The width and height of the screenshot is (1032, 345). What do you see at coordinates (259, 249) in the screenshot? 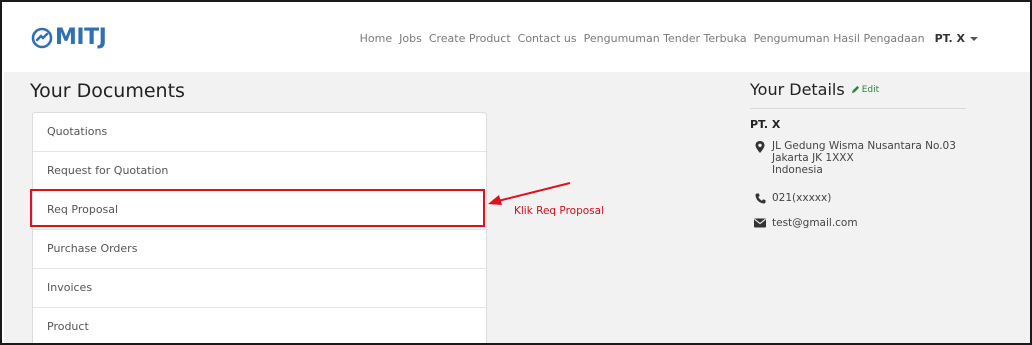
I see `doc-item-purchase-orders: Purchase Orders` at bounding box center [259, 249].